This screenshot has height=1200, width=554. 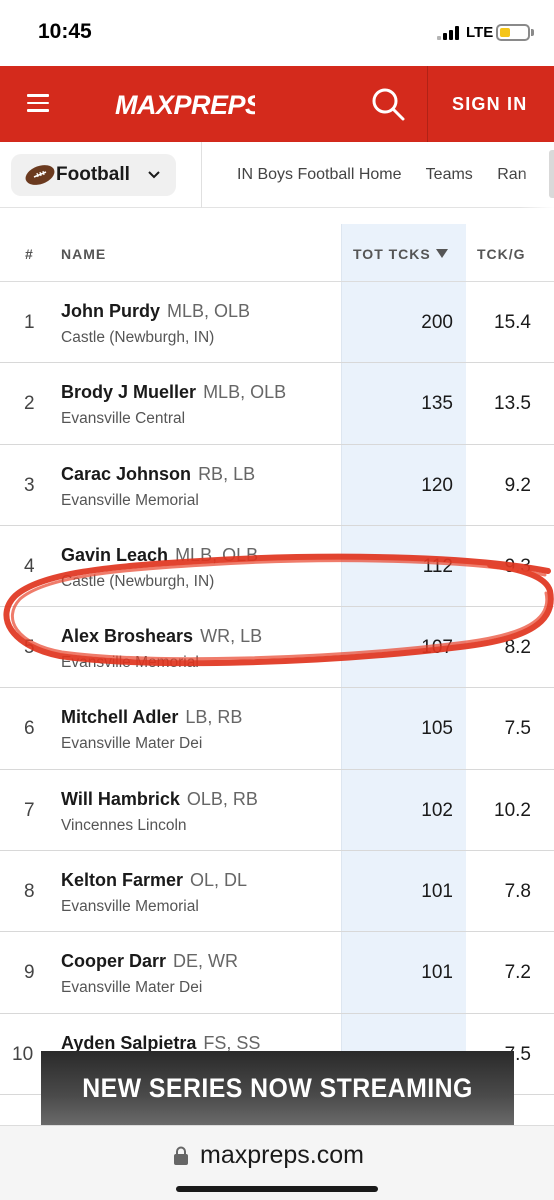 I want to click on player-name: Gavin Leach, so click(x=115, y=554).